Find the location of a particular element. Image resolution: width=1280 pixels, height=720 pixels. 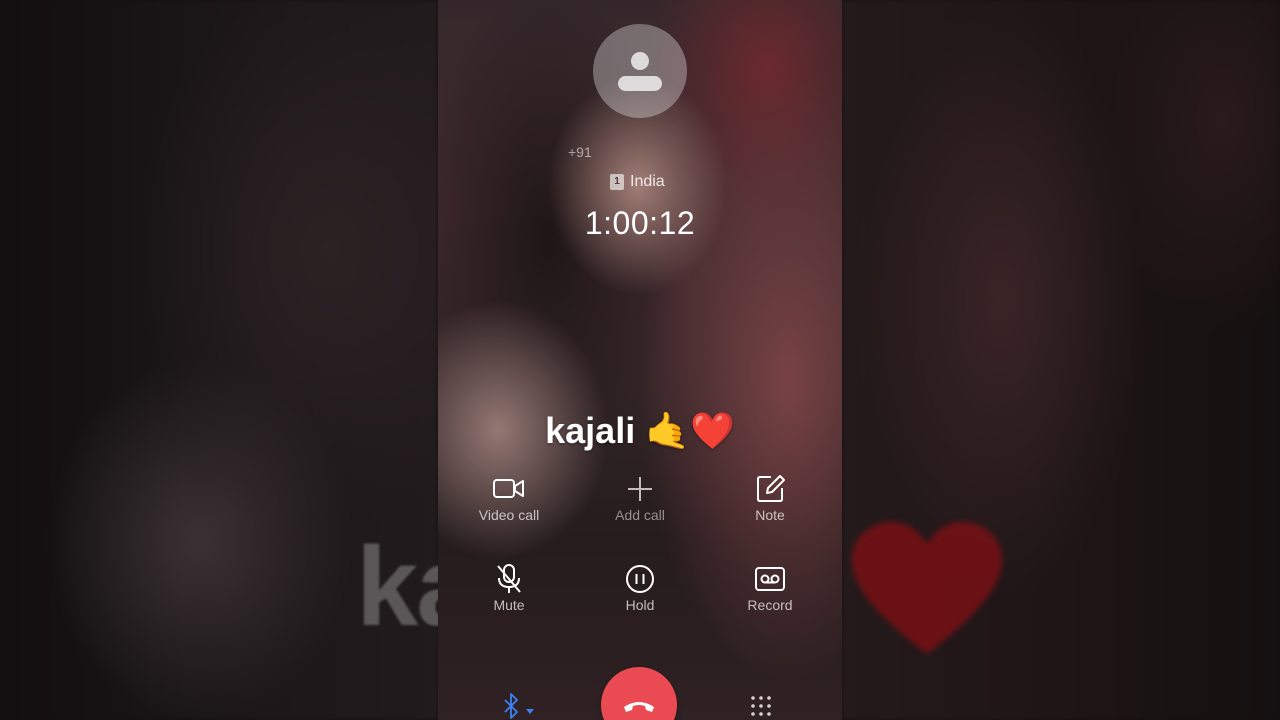

sim-location: 1 India is located at coordinates (637, 182).